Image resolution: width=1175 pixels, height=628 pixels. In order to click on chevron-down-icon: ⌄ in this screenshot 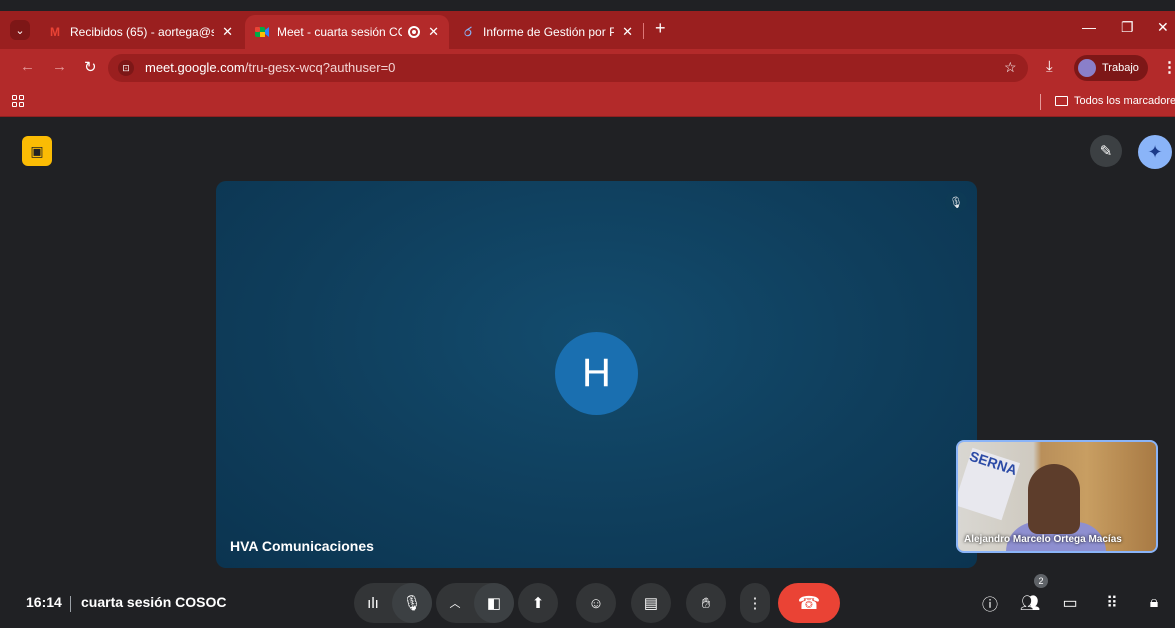, I will do `click(20, 30)`.